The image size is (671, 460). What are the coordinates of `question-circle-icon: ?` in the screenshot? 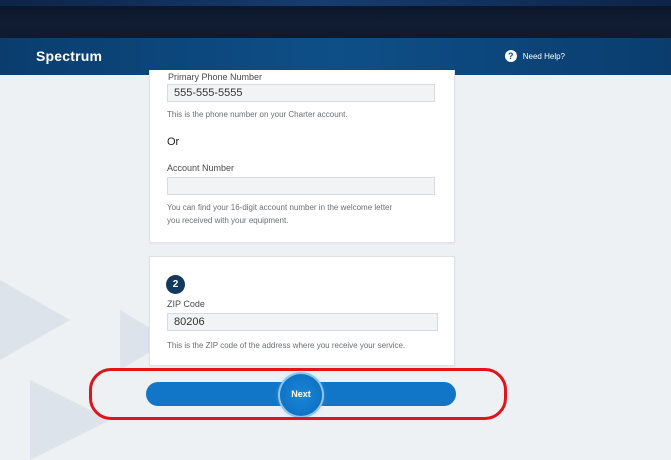 It's located at (510, 56).